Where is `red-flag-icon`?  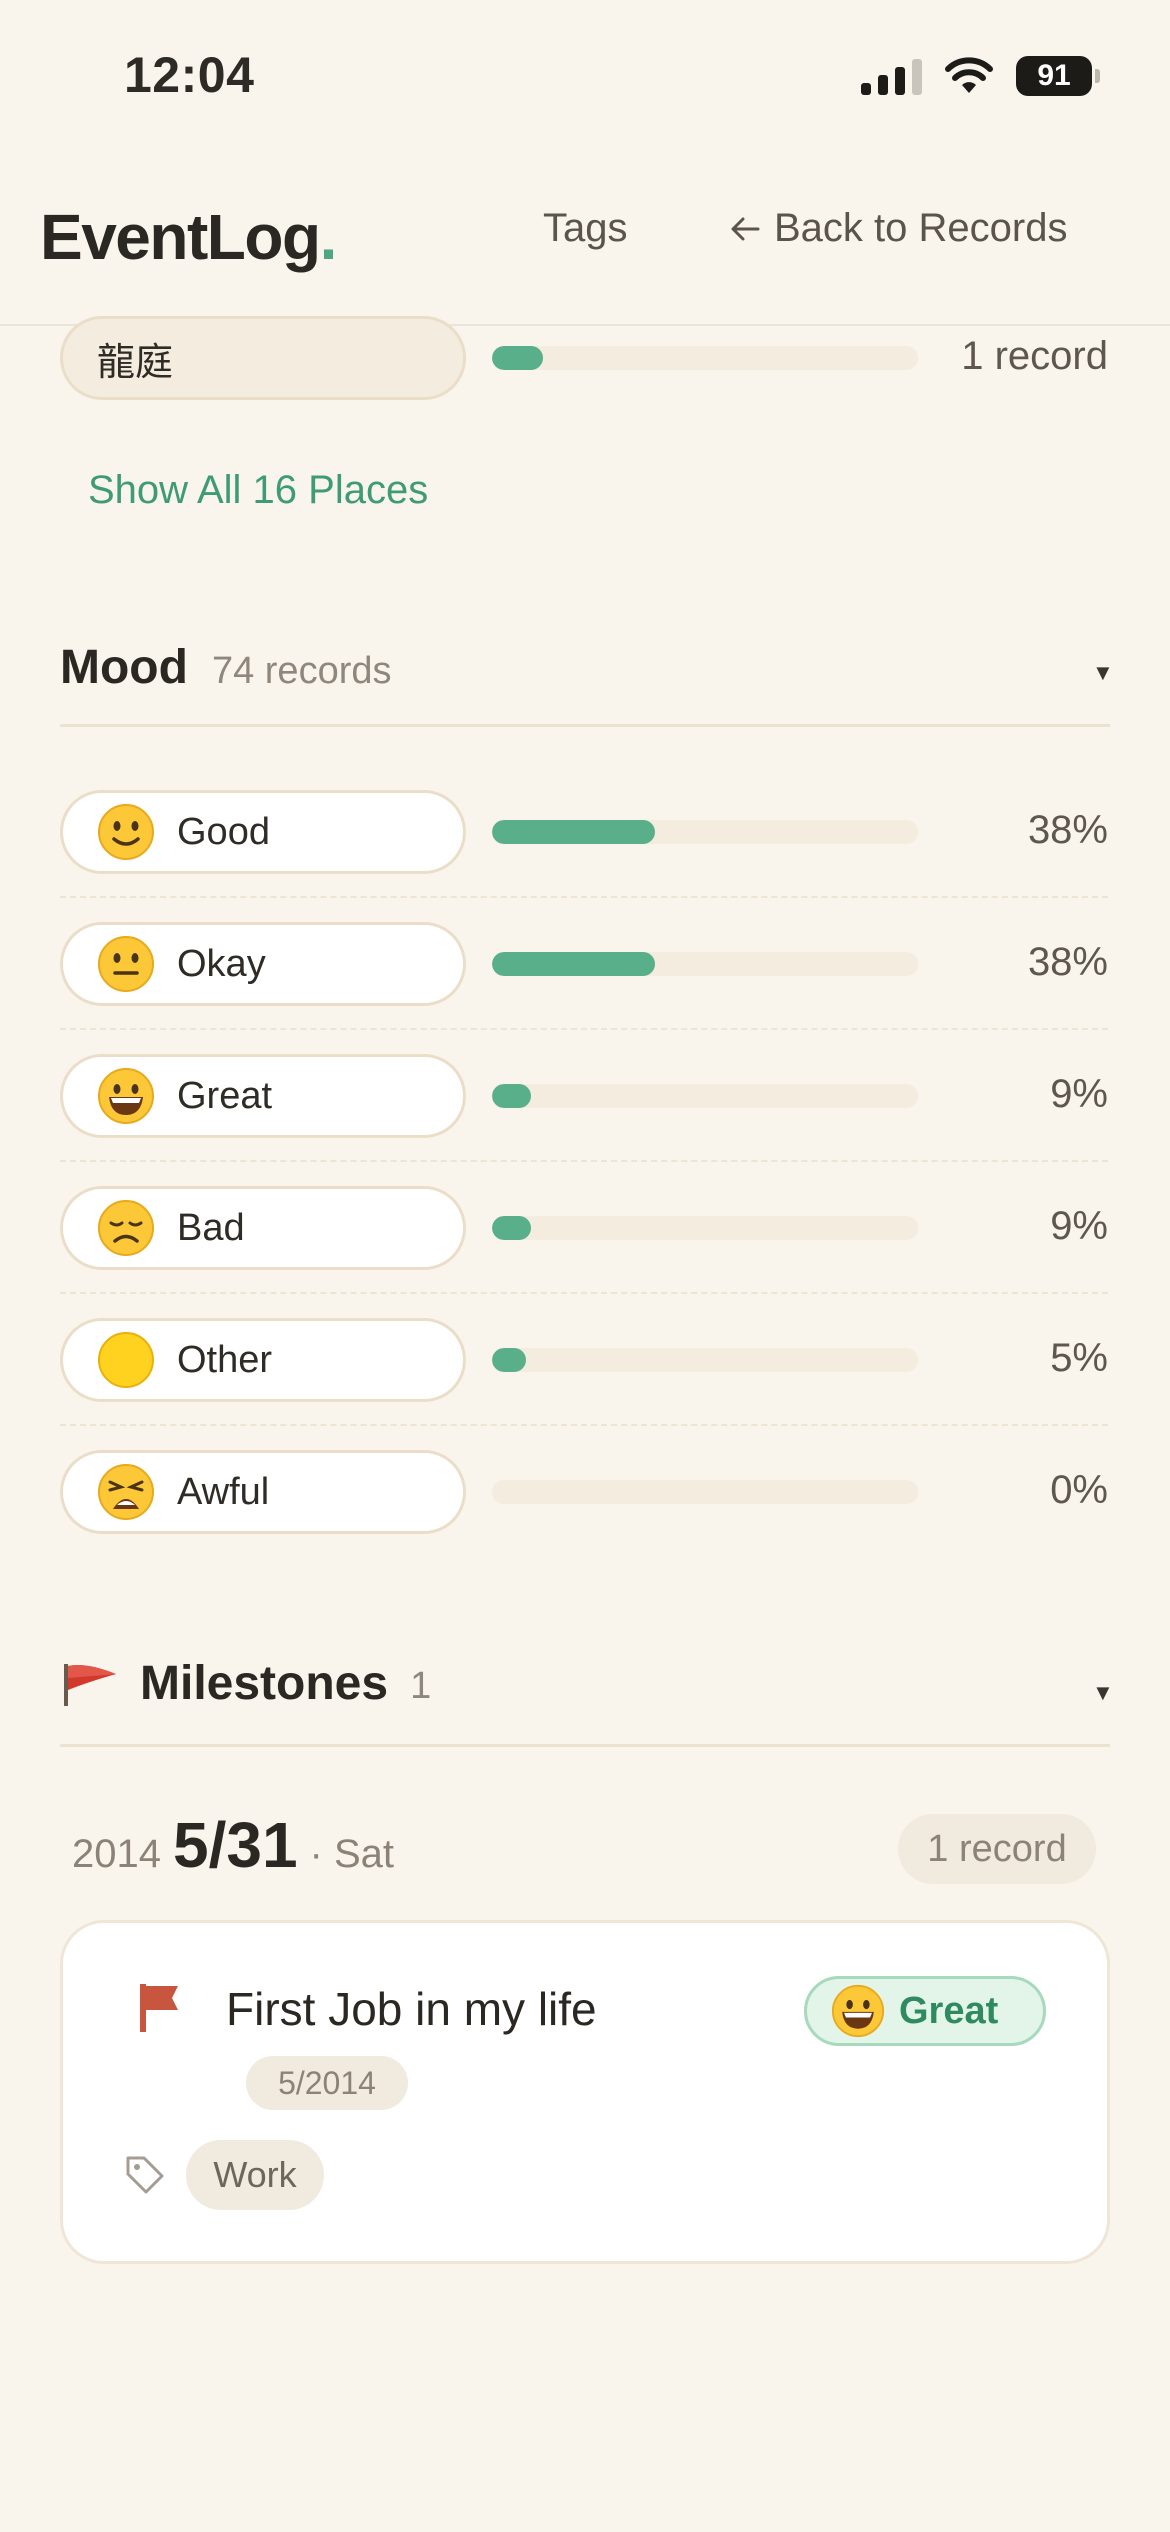 red-flag-icon is located at coordinates (90, 1684).